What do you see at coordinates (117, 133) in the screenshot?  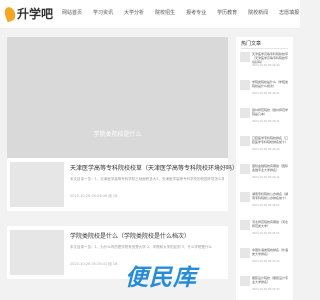 I see `hero-caption: 学院类院校是什么` at bounding box center [117, 133].